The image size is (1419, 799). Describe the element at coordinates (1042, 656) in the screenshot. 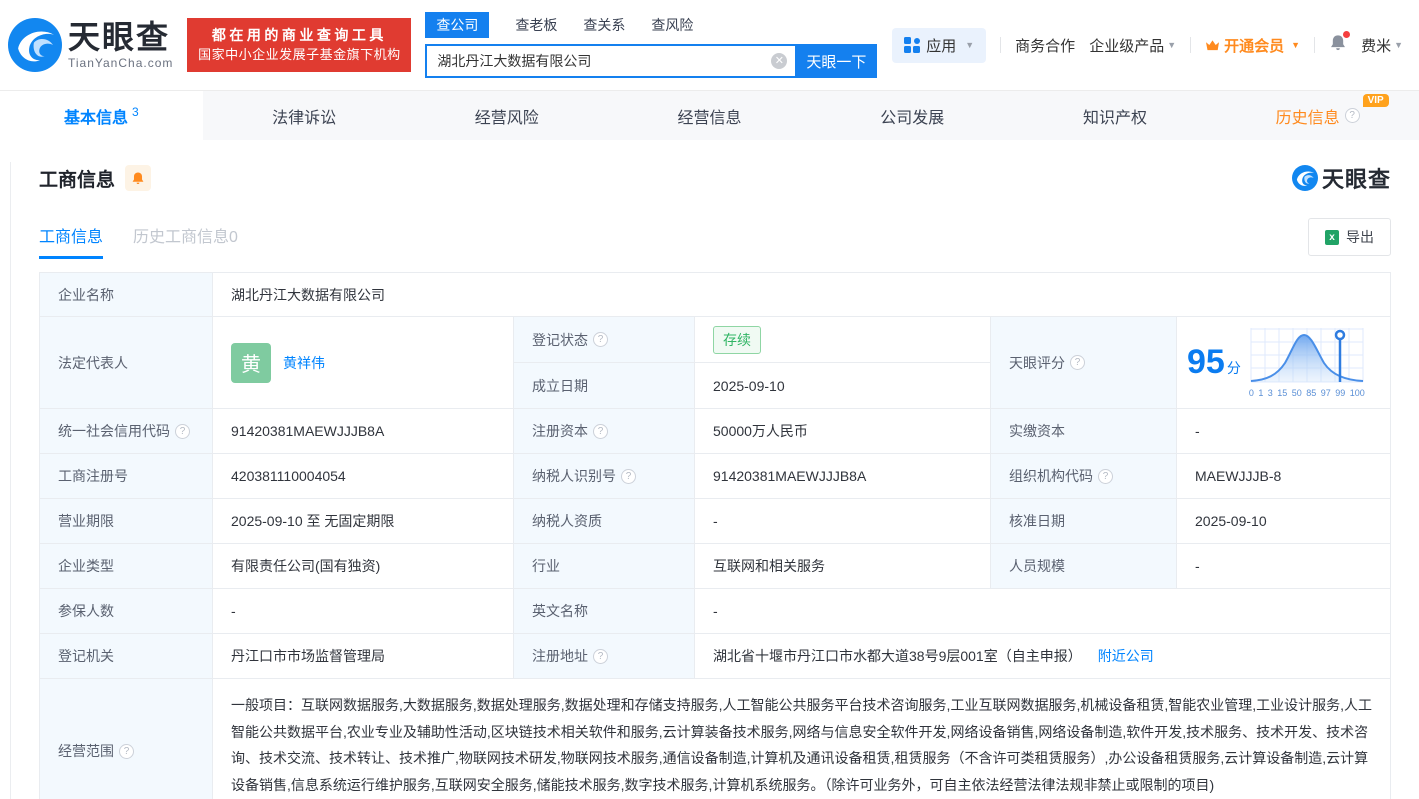

I see `reg-address-value: 湖北省十堰市丹江口市水都大道38号9层001室（自主申报） 附近公司` at that location.